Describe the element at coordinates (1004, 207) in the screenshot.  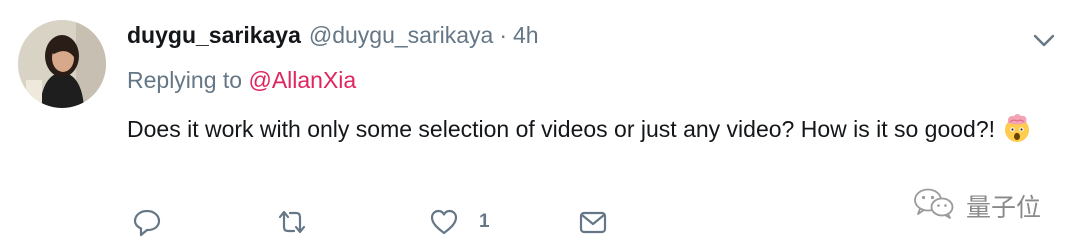
I see `watermark-text: 量子位` at that location.